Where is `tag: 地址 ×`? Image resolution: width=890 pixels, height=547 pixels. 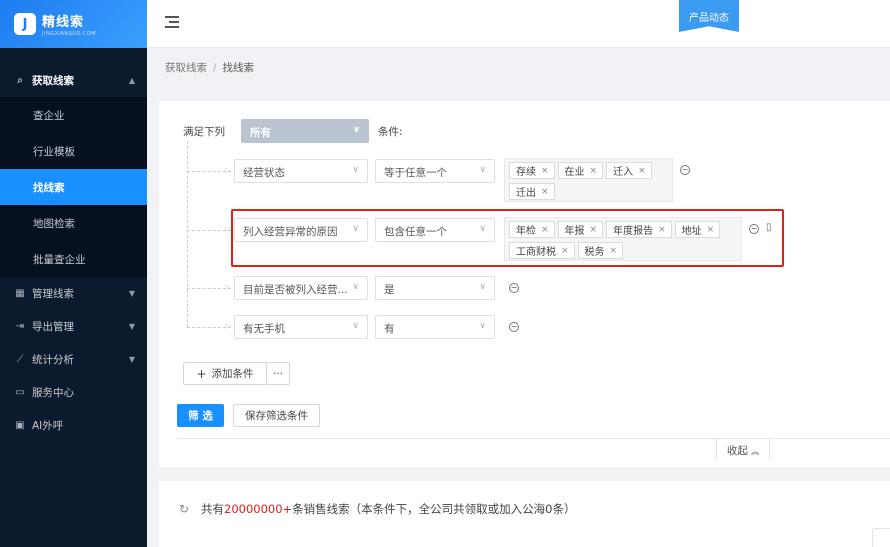 tag: 地址 × is located at coordinates (697, 229).